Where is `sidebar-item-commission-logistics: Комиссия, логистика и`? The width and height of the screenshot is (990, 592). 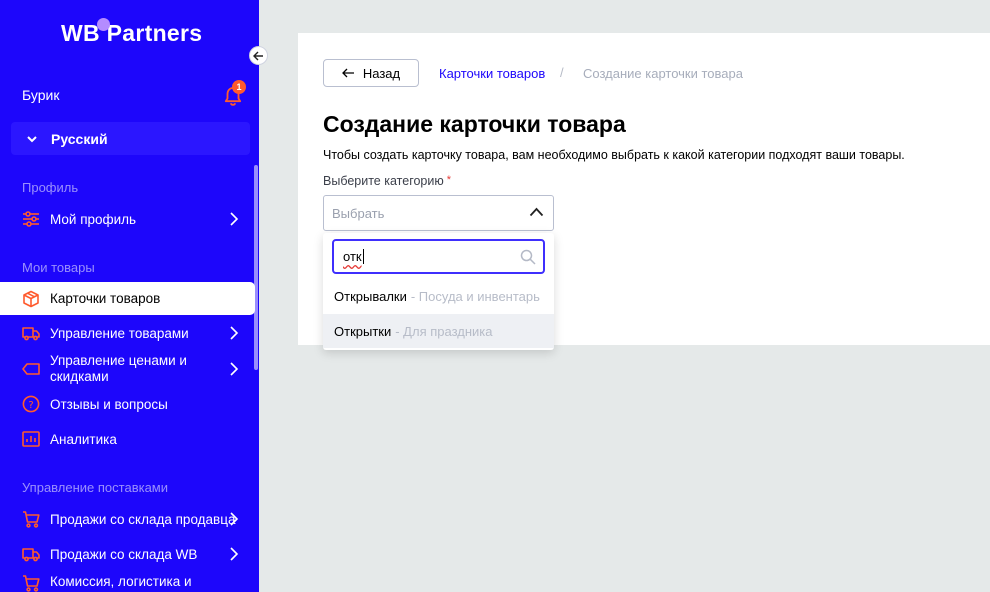 sidebar-item-commission-logistics: Комиссия, логистика и is located at coordinates (127, 583).